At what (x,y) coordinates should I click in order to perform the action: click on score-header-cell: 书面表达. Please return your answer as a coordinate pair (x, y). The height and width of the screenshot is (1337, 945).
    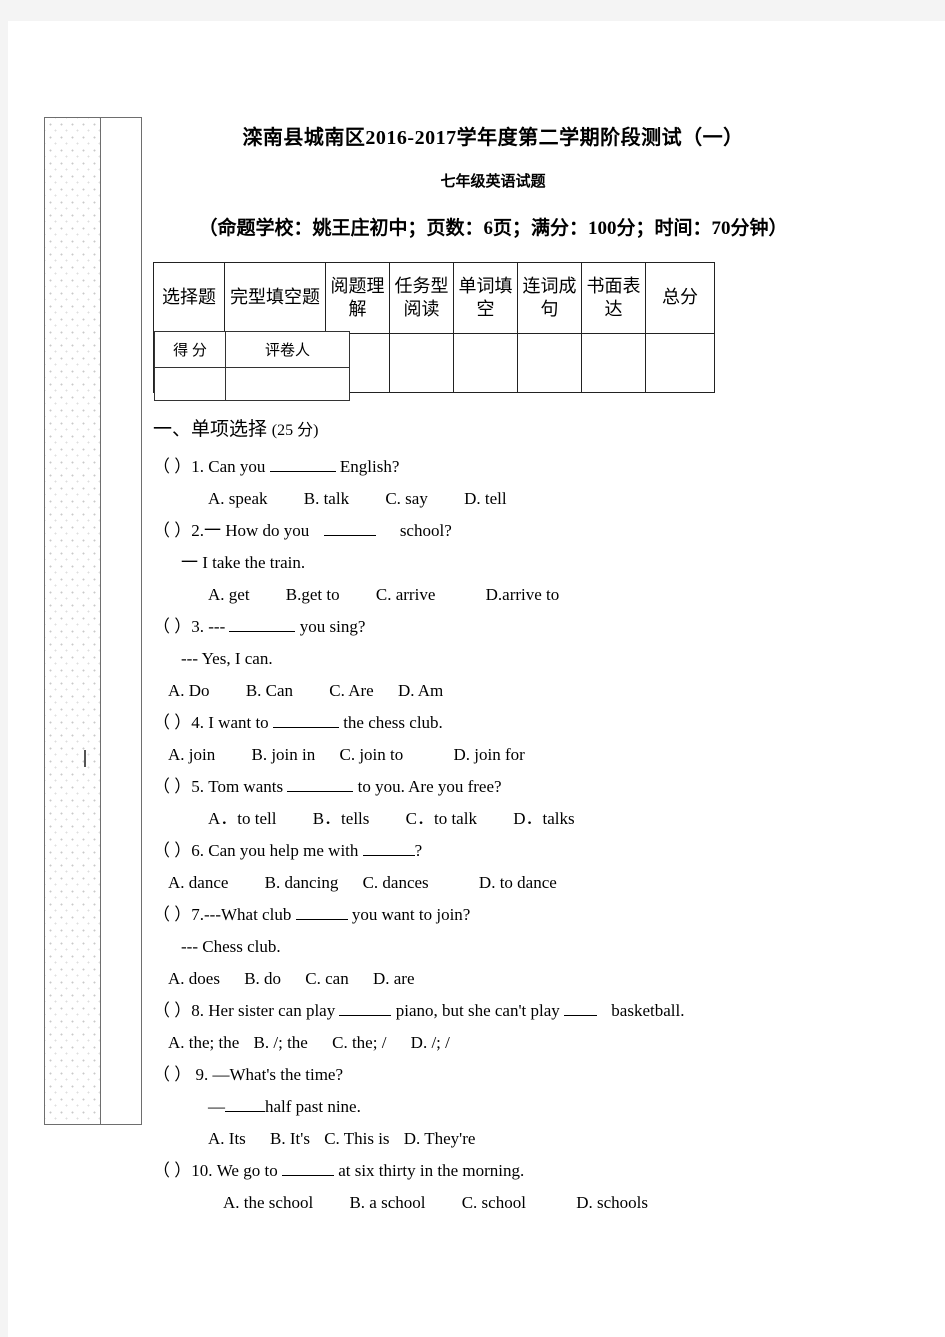
    Looking at the image, I should click on (613, 298).